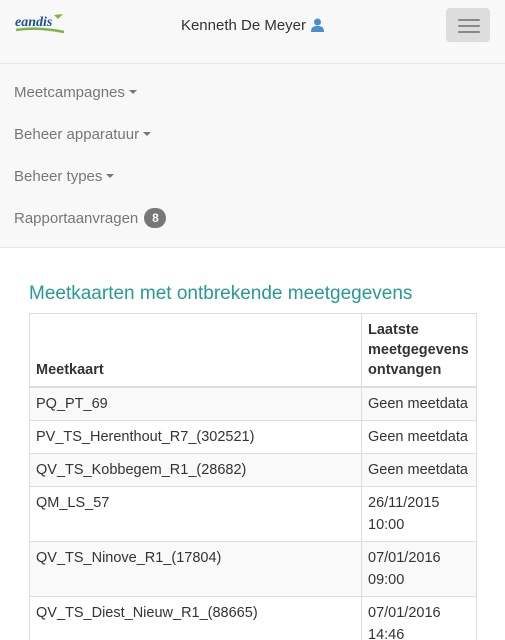 The width and height of the screenshot is (505, 640). Describe the element at coordinates (252, 219) in the screenshot. I see `menu-item-rapportaanvragen: Rapportaanvragen 8` at that location.